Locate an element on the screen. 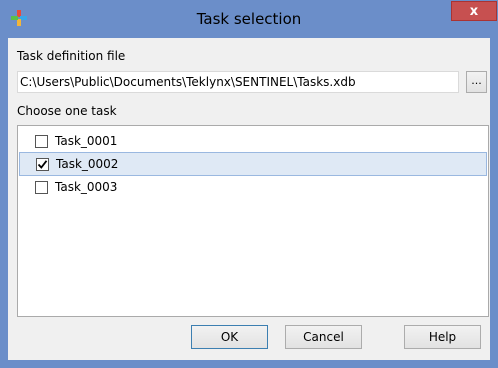 The width and height of the screenshot is (498, 368). task-label: Task_0002 is located at coordinates (87, 164).